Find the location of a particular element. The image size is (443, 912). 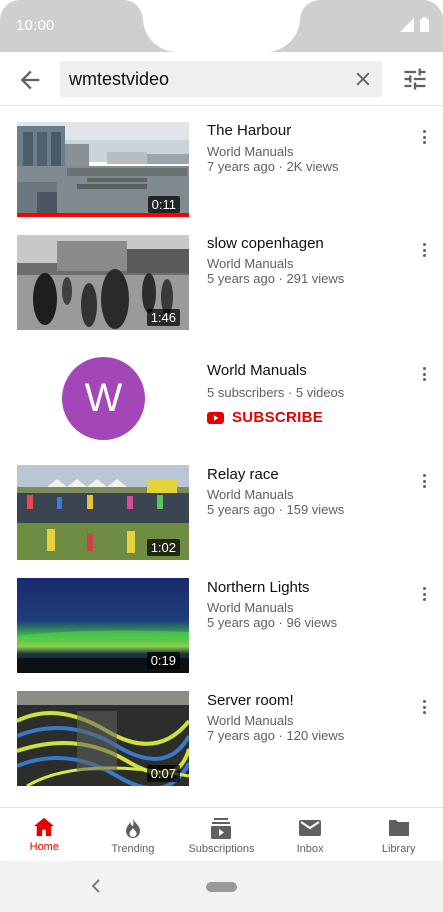

back-button is located at coordinates (30, 80).